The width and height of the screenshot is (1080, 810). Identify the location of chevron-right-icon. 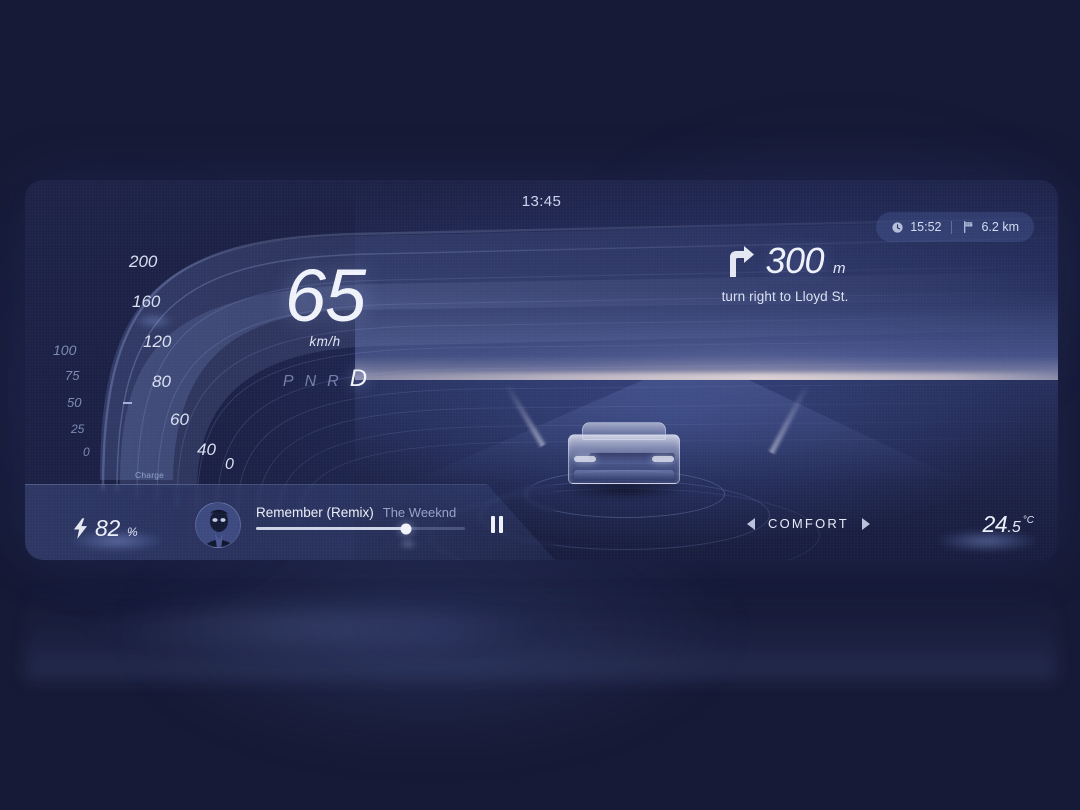
(865, 523).